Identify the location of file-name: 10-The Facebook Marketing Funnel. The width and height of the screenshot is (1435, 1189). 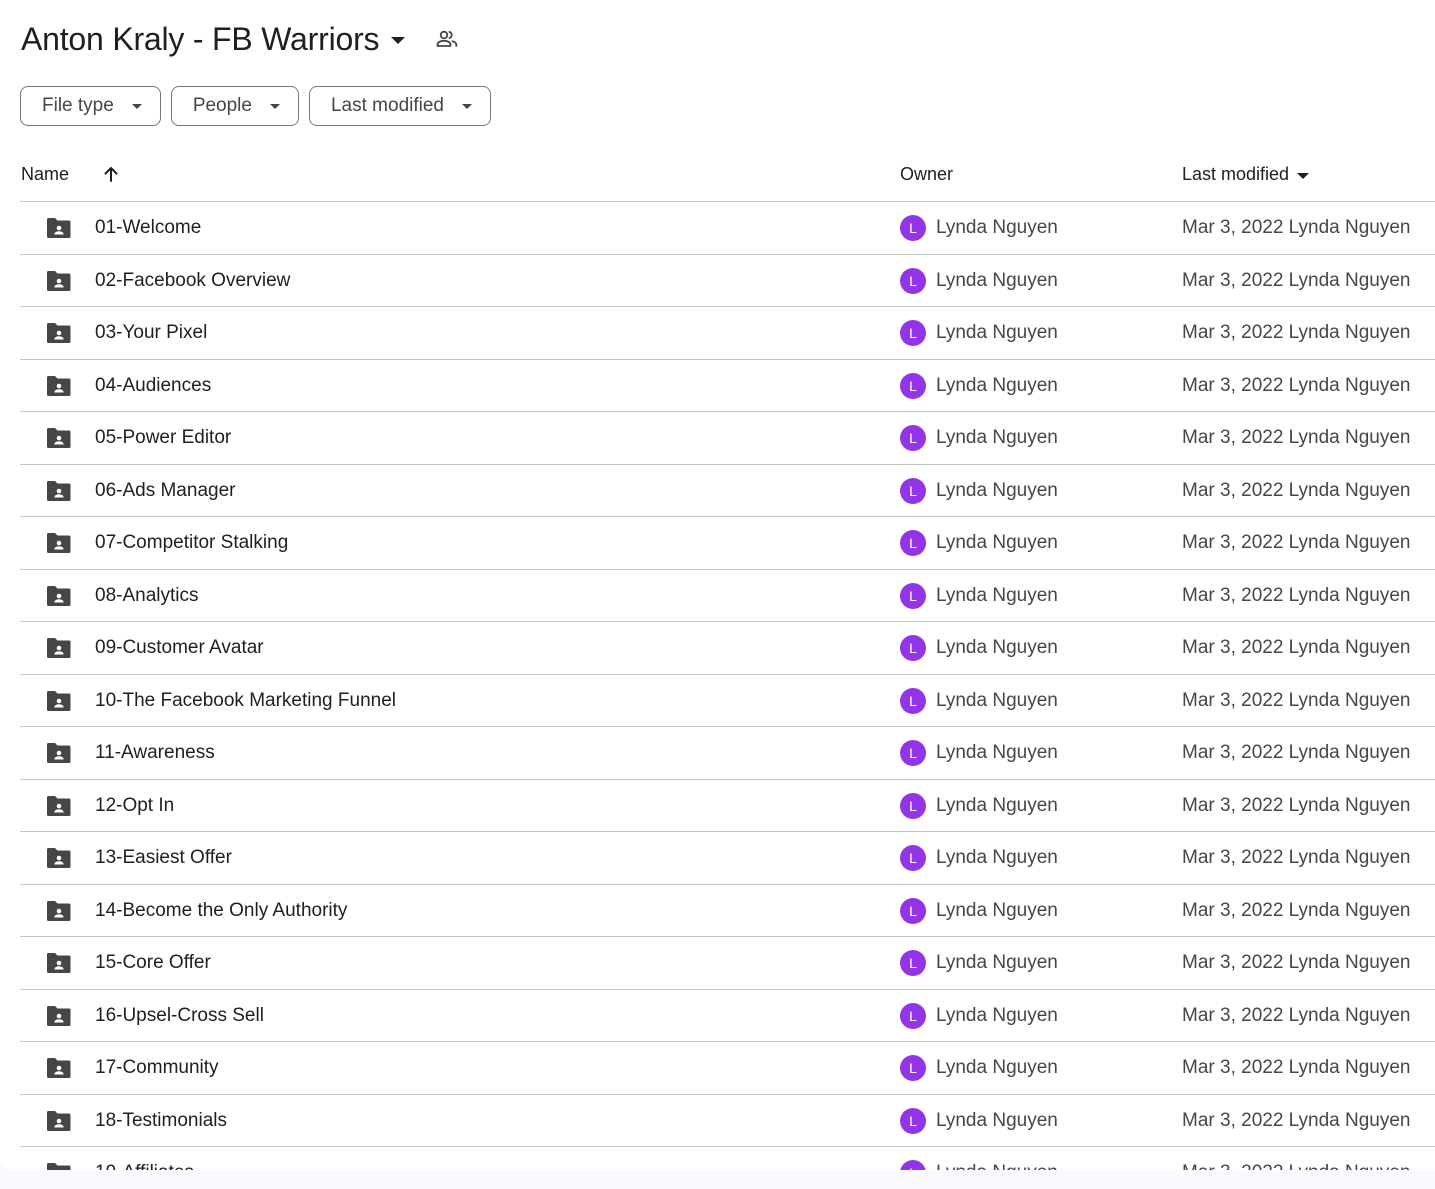
(245, 701).